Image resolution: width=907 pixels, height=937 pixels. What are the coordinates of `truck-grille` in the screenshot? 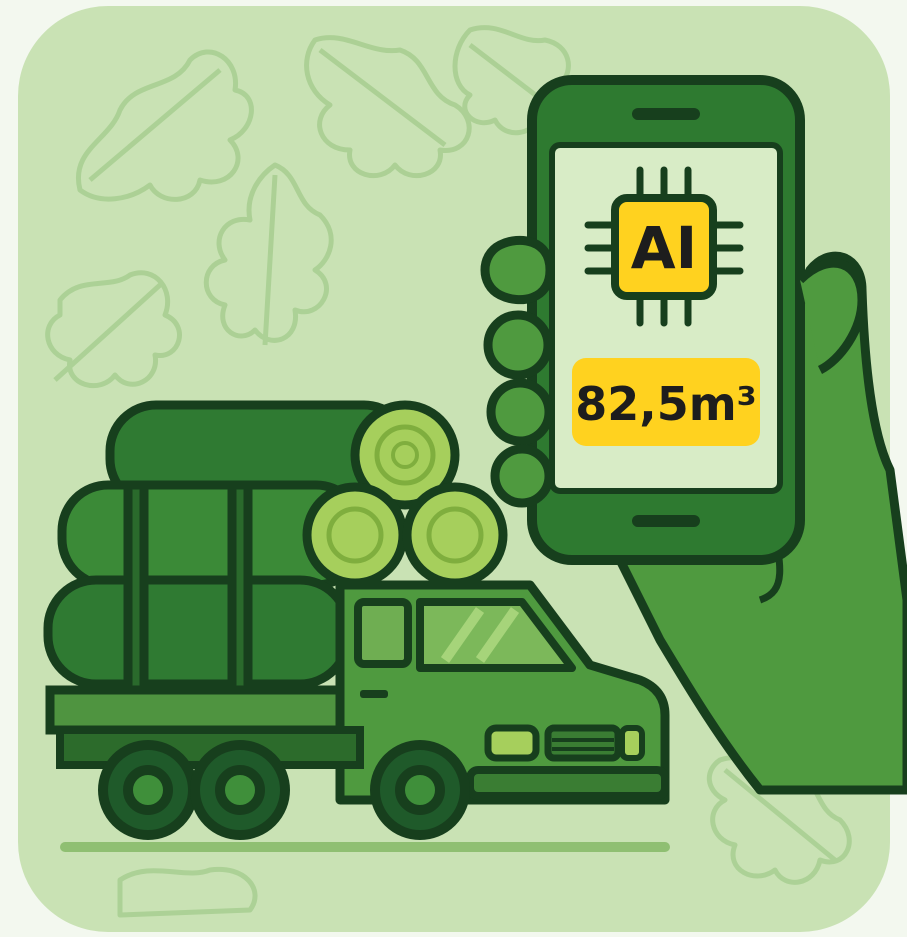 It's located at (583, 743).